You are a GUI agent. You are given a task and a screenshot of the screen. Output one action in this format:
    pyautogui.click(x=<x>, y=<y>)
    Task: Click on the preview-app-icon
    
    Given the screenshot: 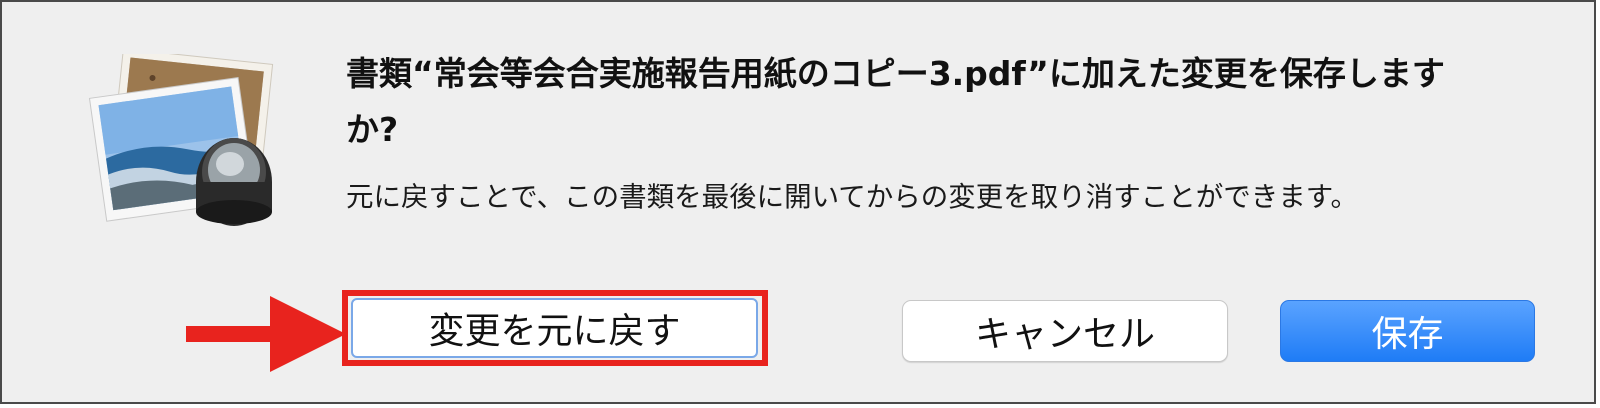 What is the action you would take?
    pyautogui.click(x=181, y=140)
    